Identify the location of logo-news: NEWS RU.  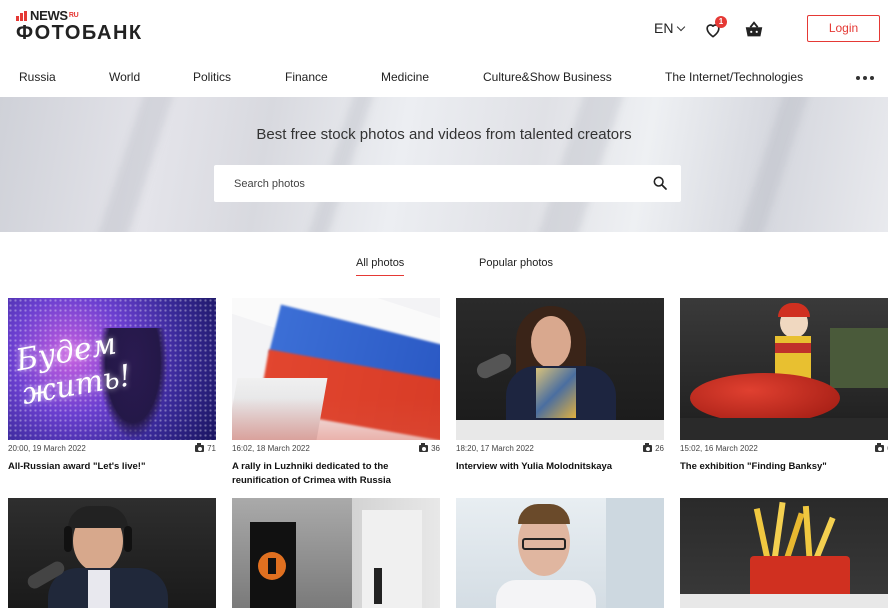
(47, 15).